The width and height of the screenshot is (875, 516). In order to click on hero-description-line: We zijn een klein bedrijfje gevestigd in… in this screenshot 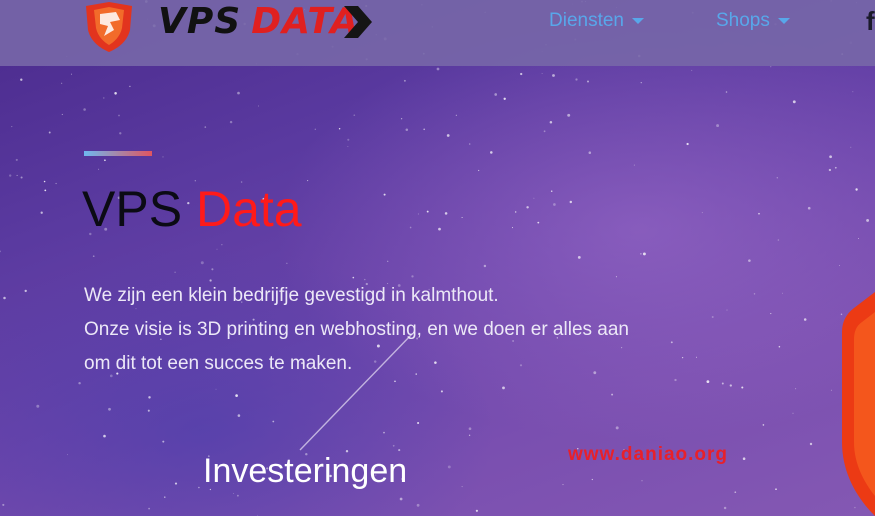, I will do `click(291, 295)`.